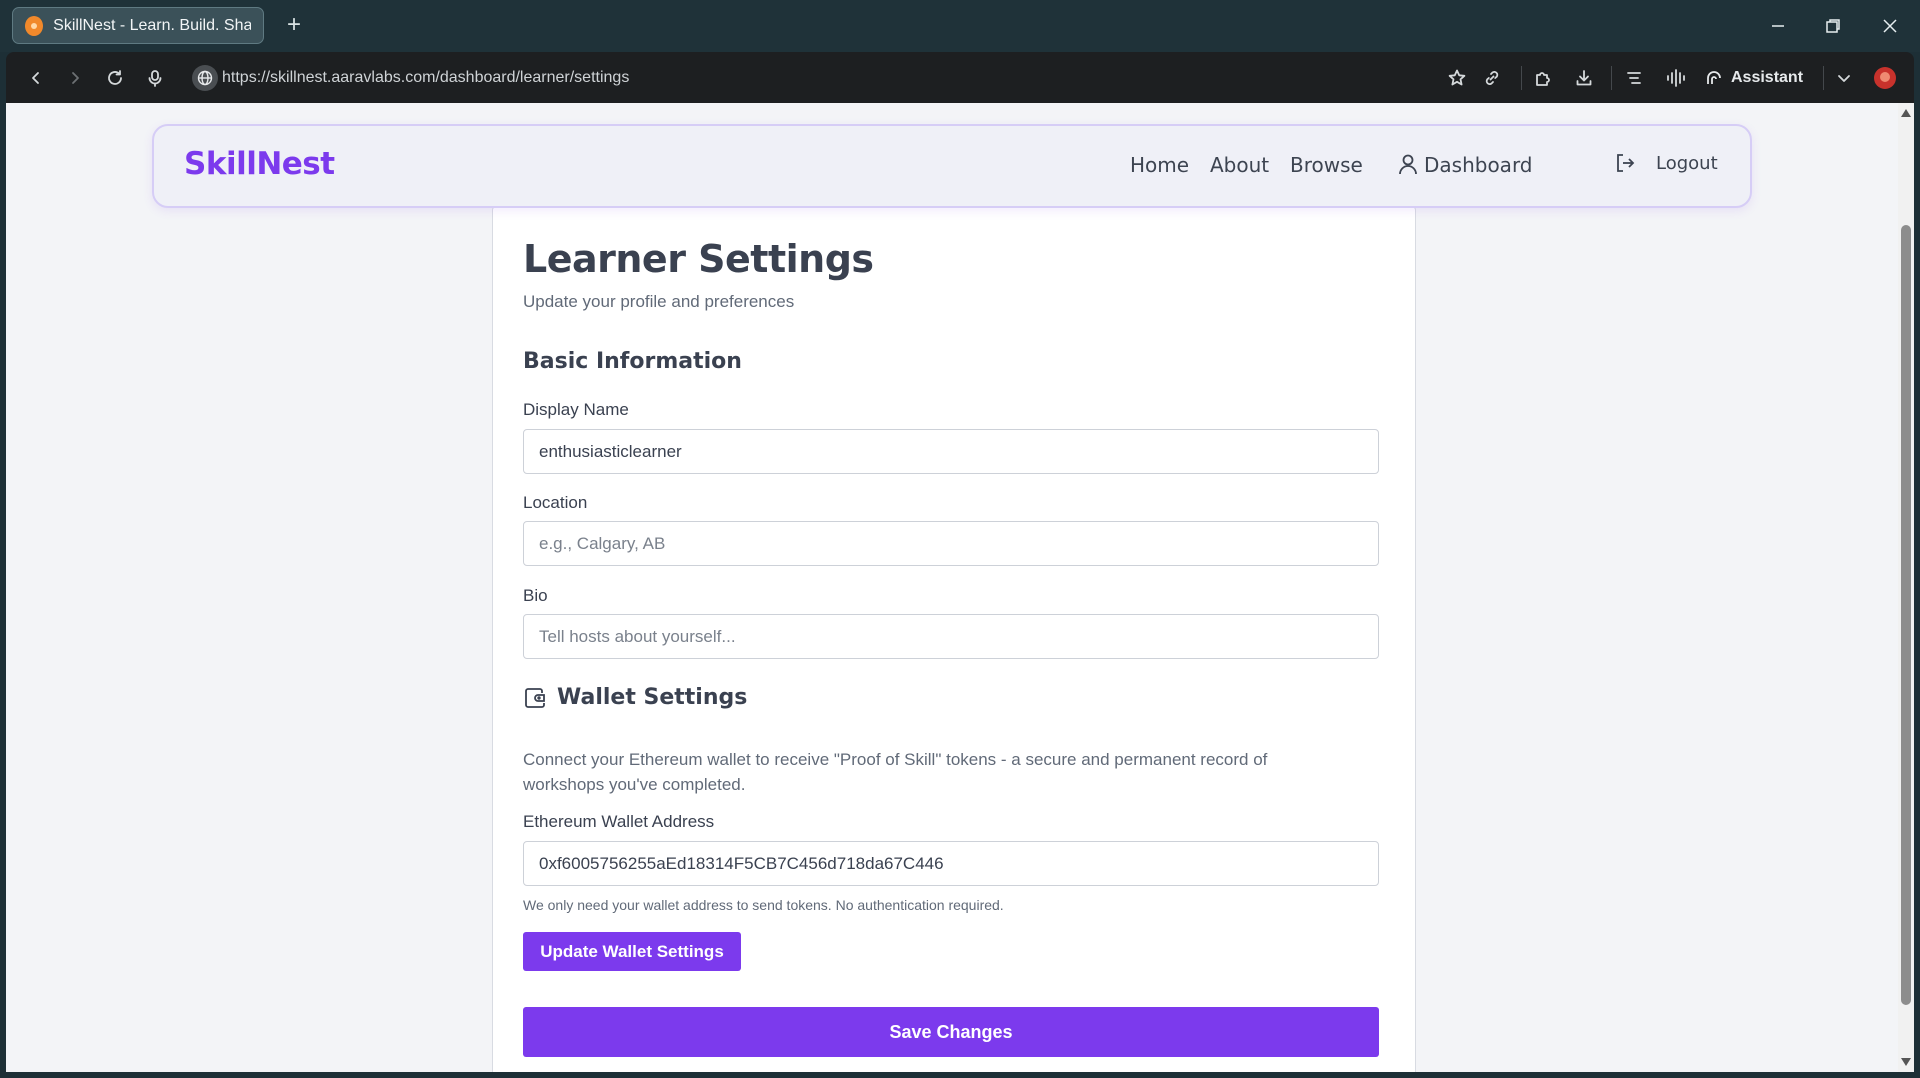  What do you see at coordinates (1478, 165) in the screenshot?
I see `dashboard-label: Dashboard` at bounding box center [1478, 165].